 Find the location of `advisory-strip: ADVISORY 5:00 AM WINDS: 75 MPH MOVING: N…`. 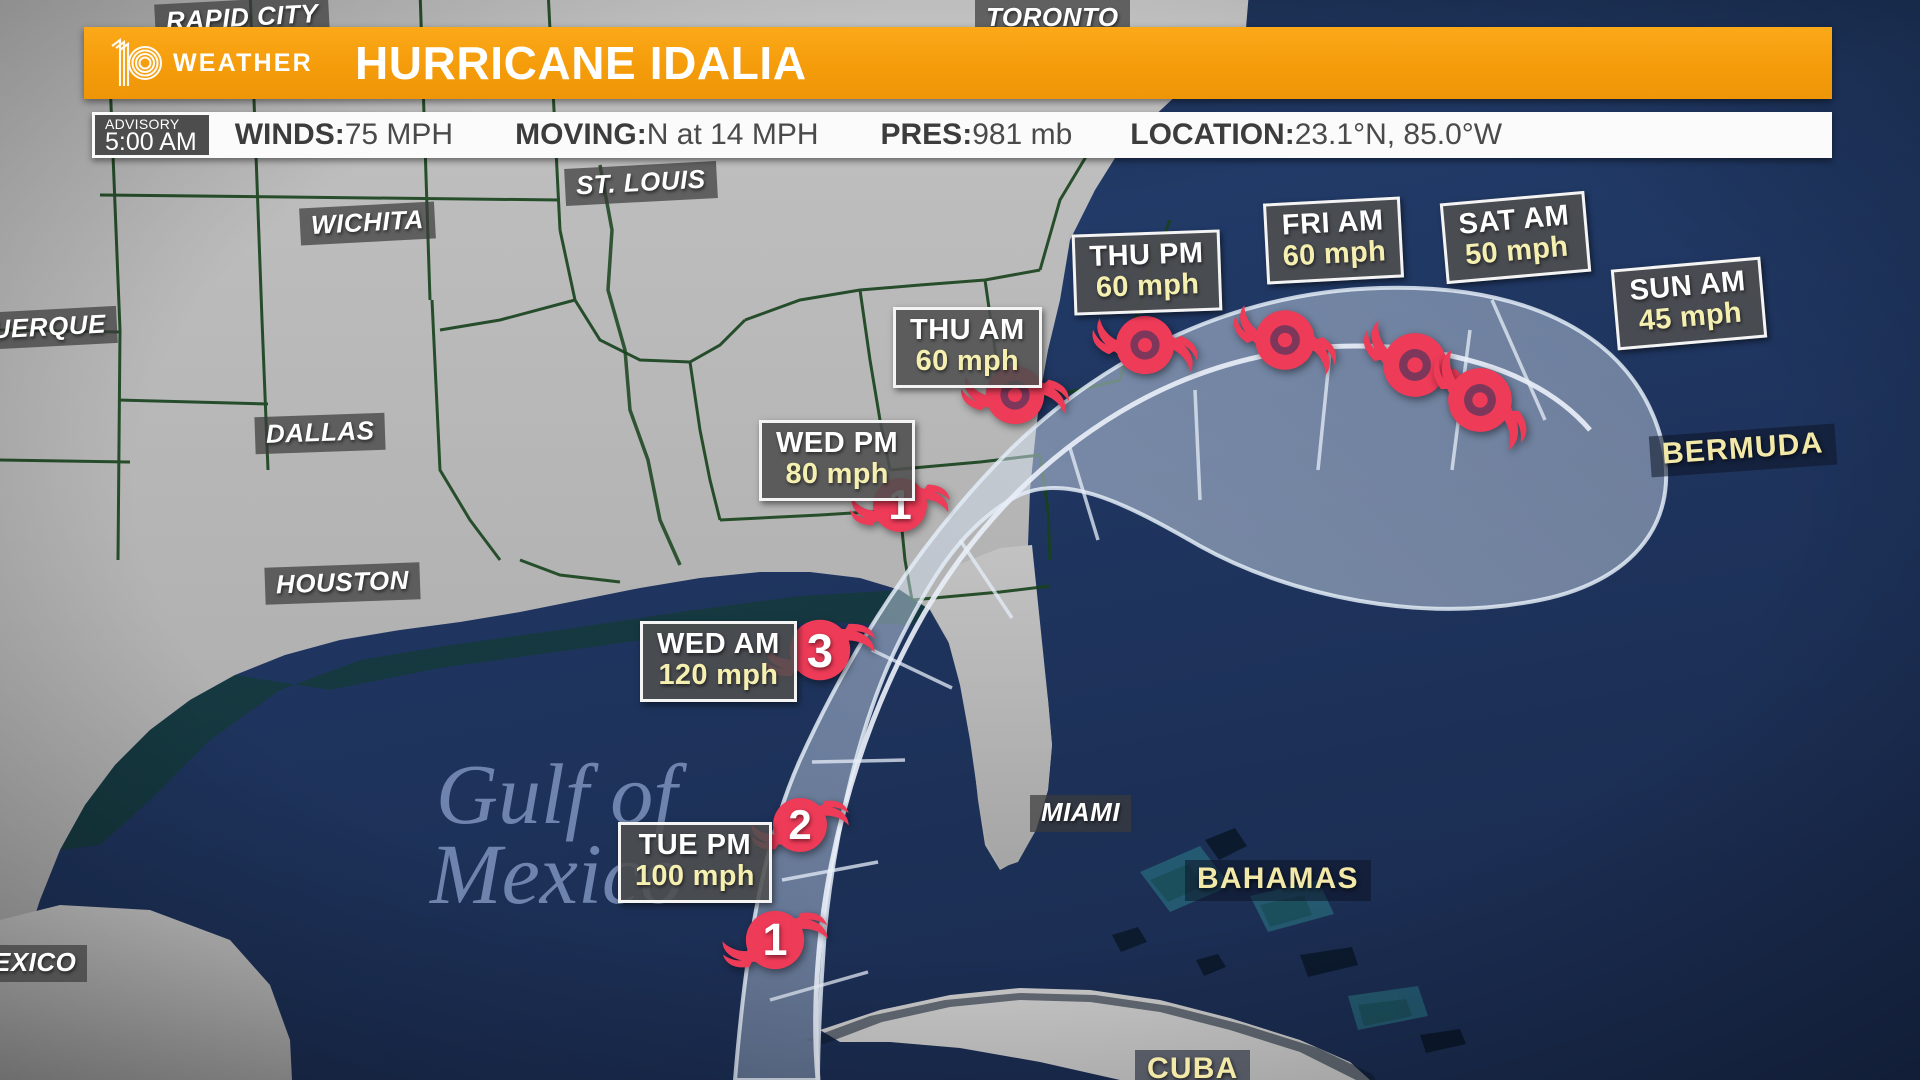

advisory-strip: ADVISORY 5:00 AM WINDS: 75 MPH MOVING: N… is located at coordinates (962, 135).